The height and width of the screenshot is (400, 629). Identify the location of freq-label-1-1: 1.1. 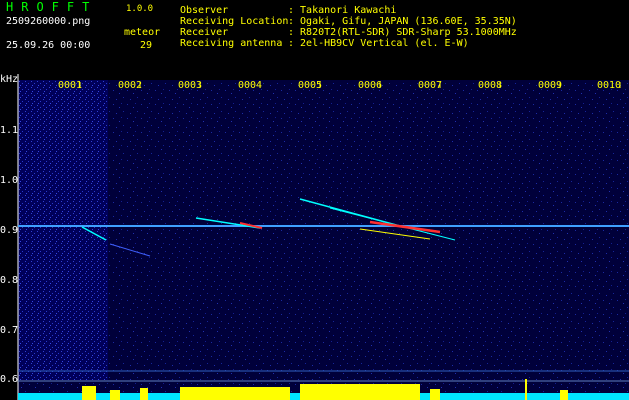
(9, 130).